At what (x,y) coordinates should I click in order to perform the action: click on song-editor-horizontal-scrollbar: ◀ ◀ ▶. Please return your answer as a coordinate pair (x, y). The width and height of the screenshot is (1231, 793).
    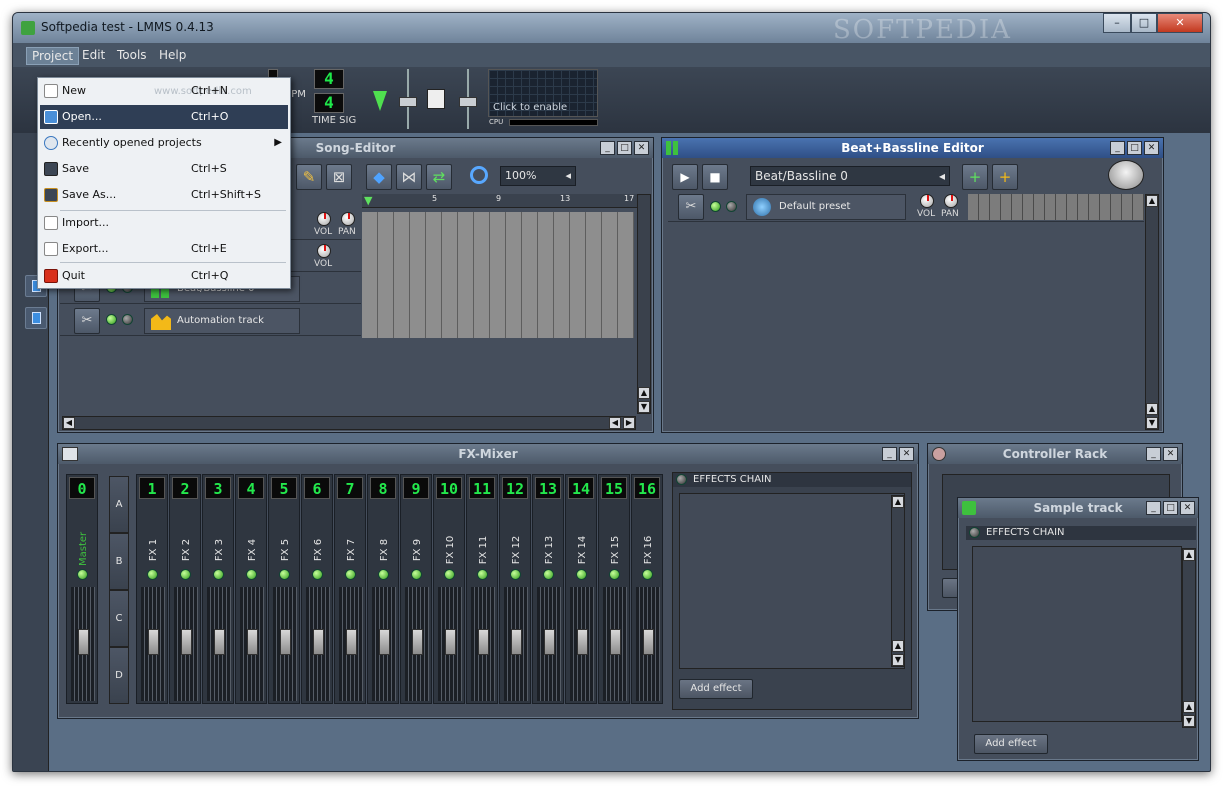
    Looking at the image, I should click on (349, 423).